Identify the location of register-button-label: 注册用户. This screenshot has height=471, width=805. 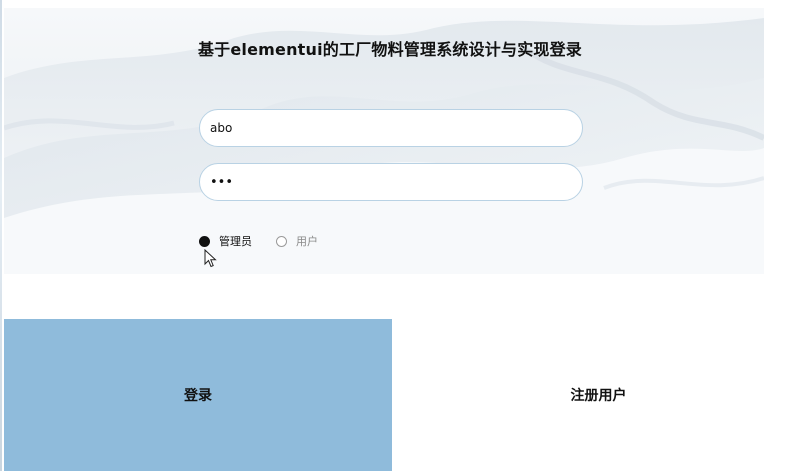
(598, 396).